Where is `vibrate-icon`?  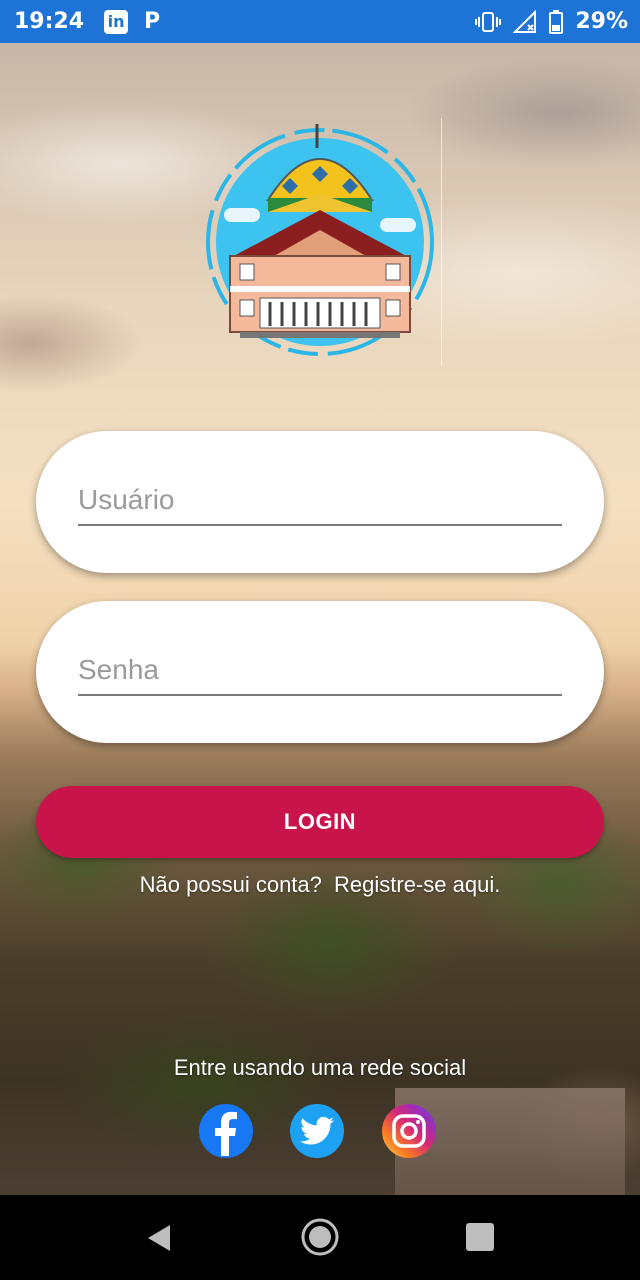 vibrate-icon is located at coordinates (488, 22).